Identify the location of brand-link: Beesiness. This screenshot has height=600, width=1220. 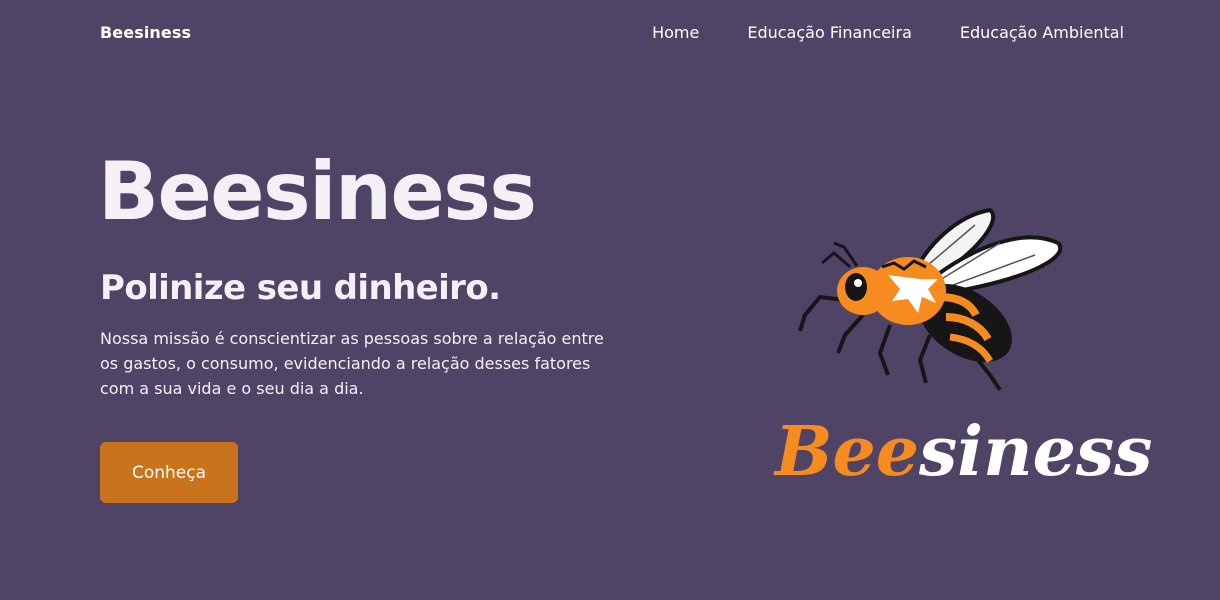
(145, 32).